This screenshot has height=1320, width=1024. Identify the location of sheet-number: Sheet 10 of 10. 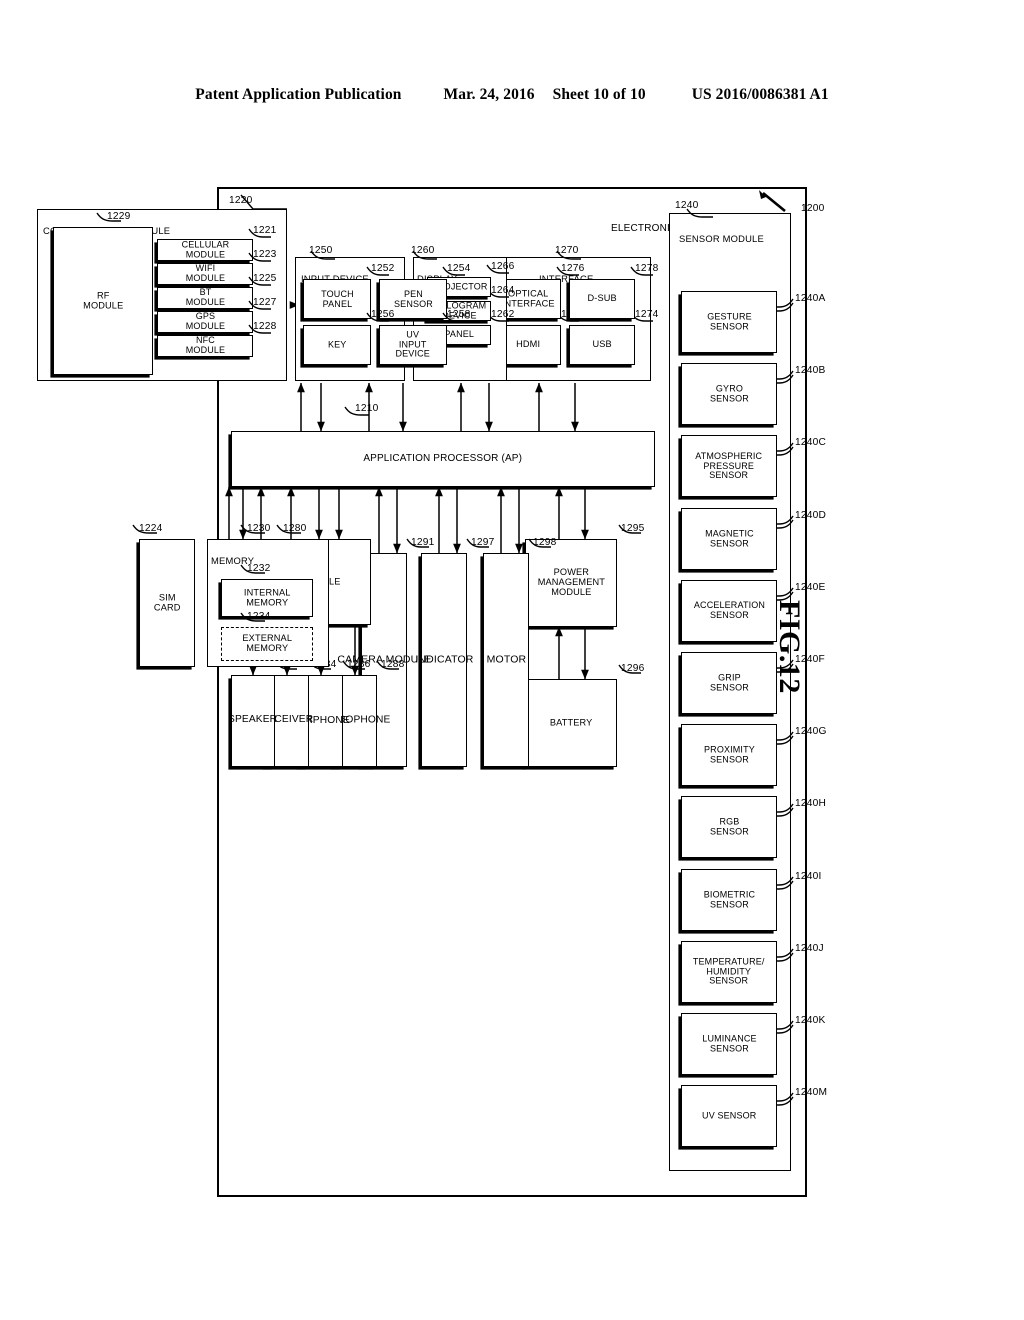
(599, 94).